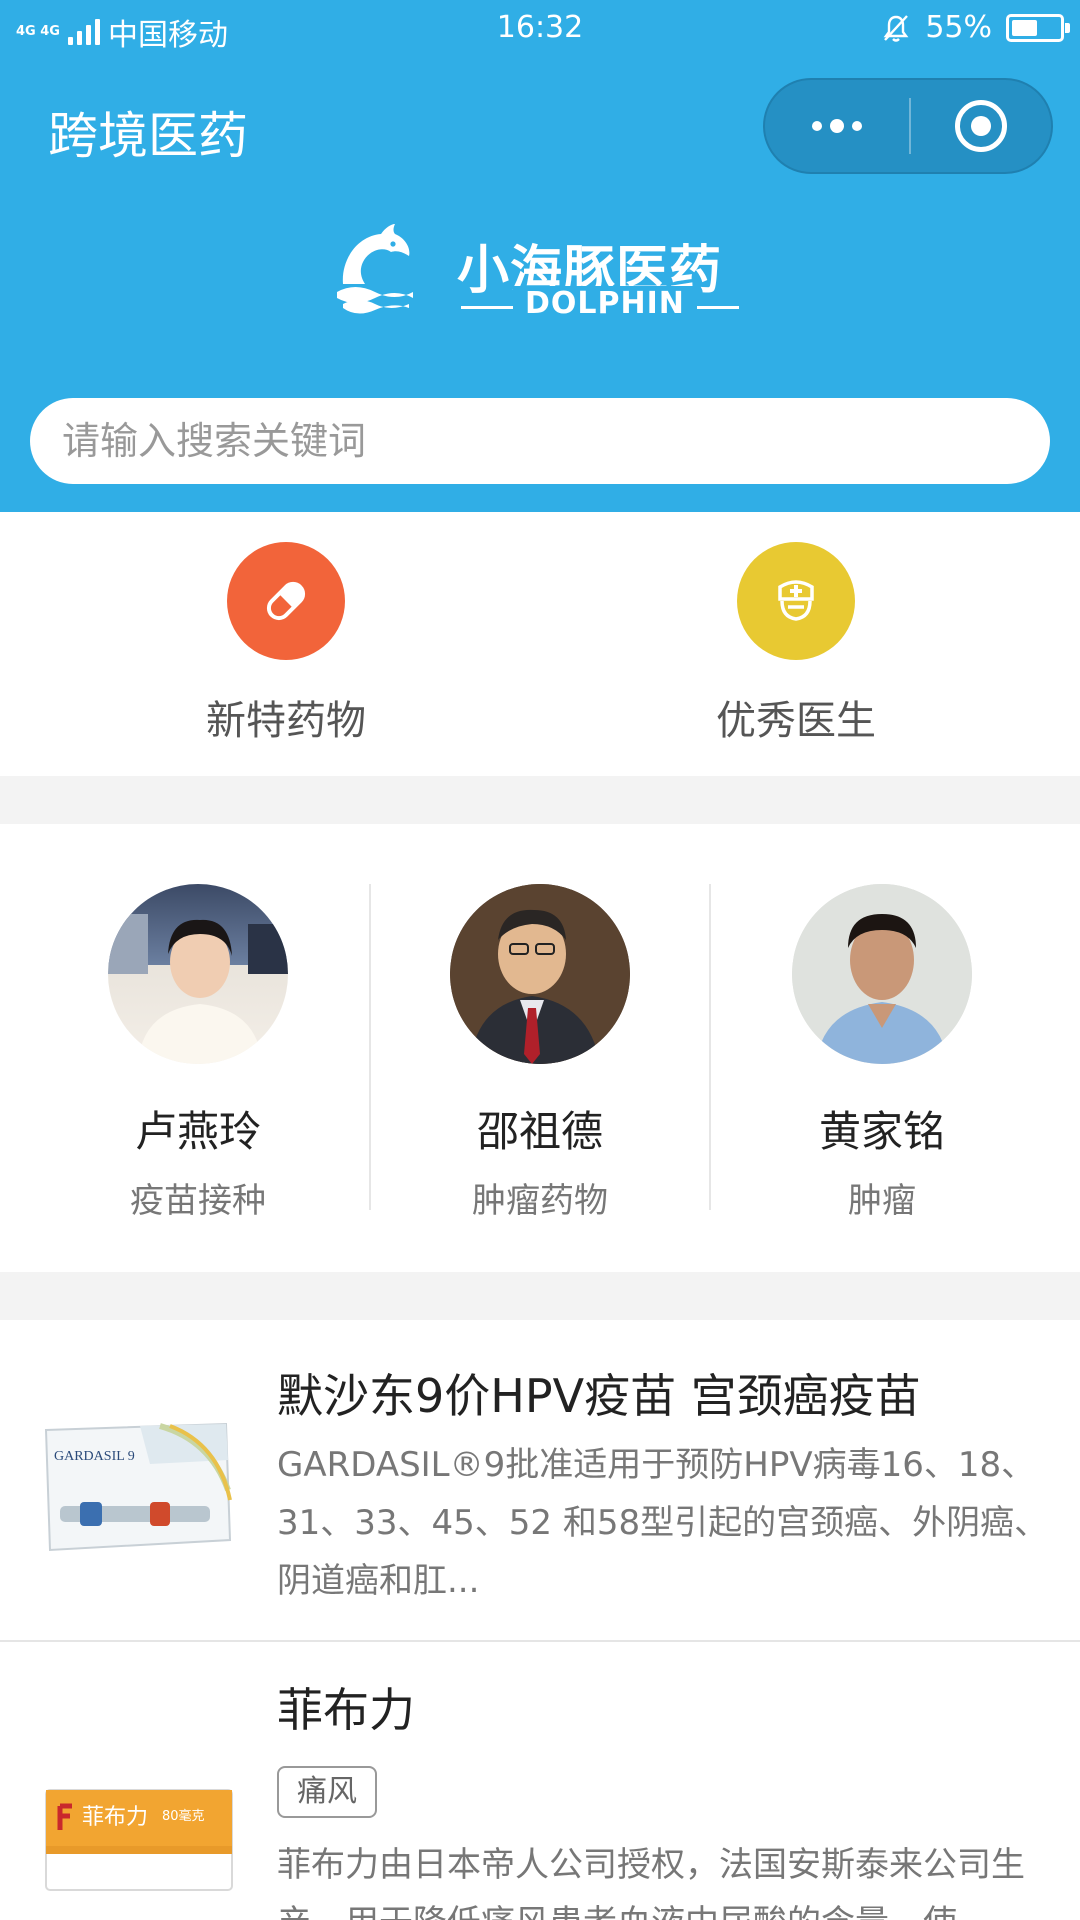  Describe the element at coordinates (94, 1456) in the screenshot. I see `product-box-text: GARDASIL 9` at that location.